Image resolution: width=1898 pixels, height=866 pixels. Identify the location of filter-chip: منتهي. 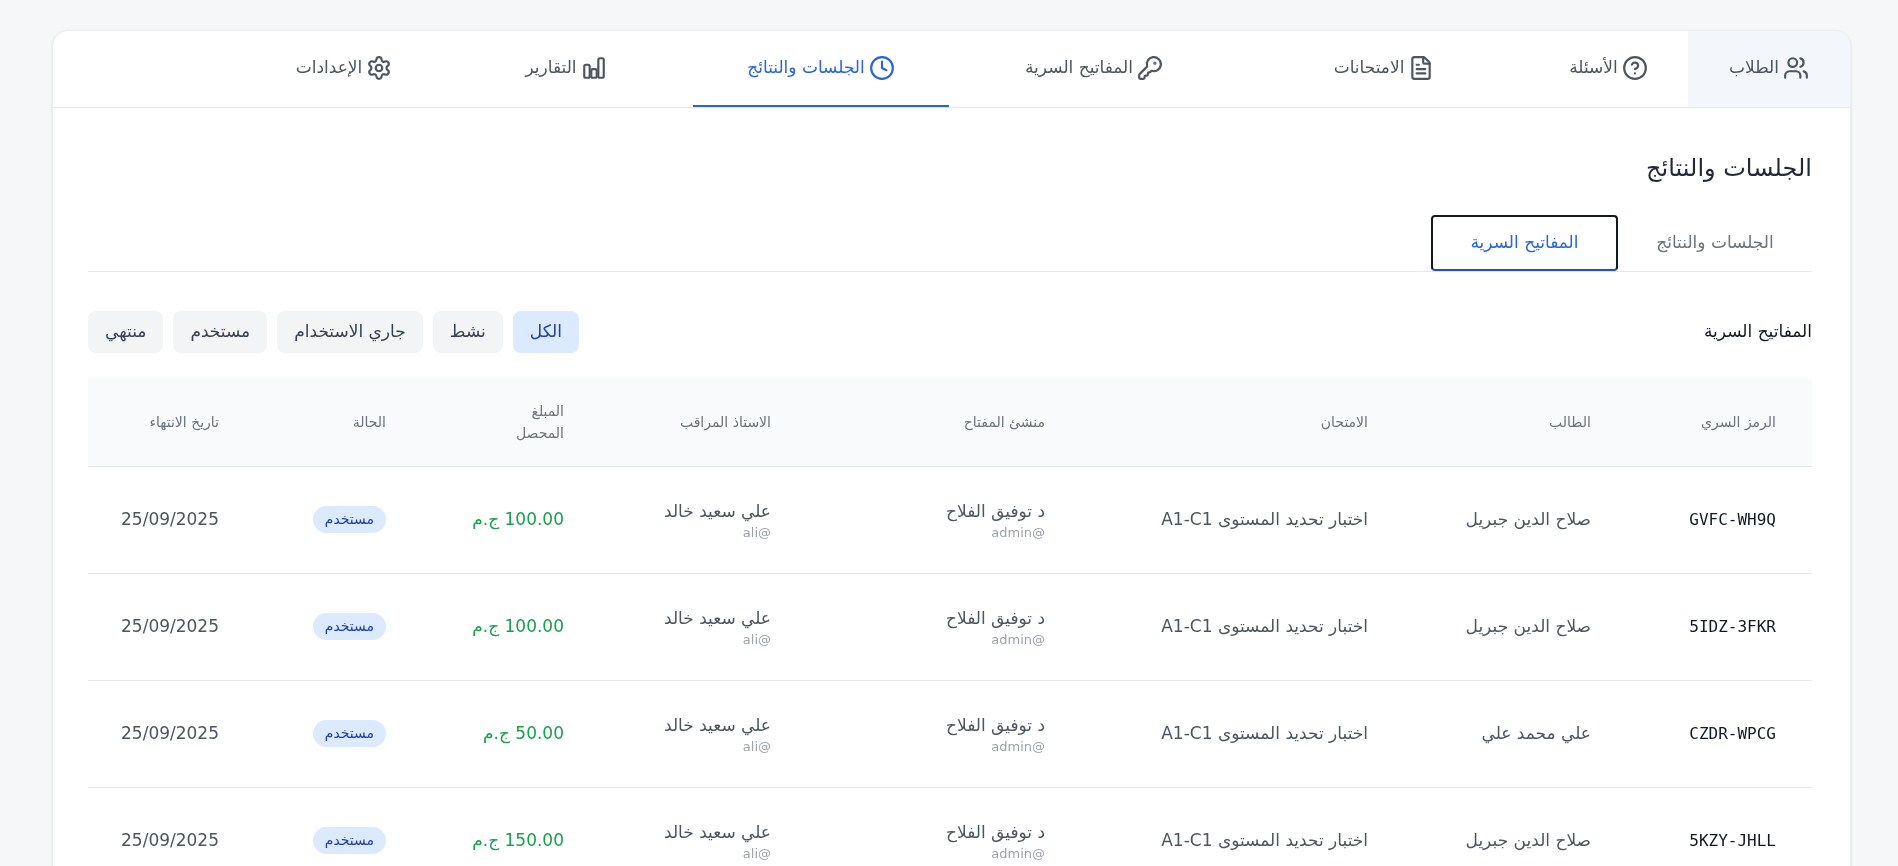
(126, 332).